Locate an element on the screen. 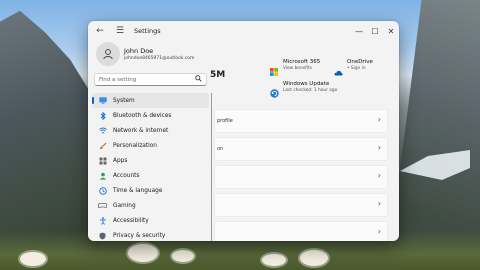 This screenshot has width=480, height=270. search-placeholder: Find a setting is located at coordinates (118, 79).